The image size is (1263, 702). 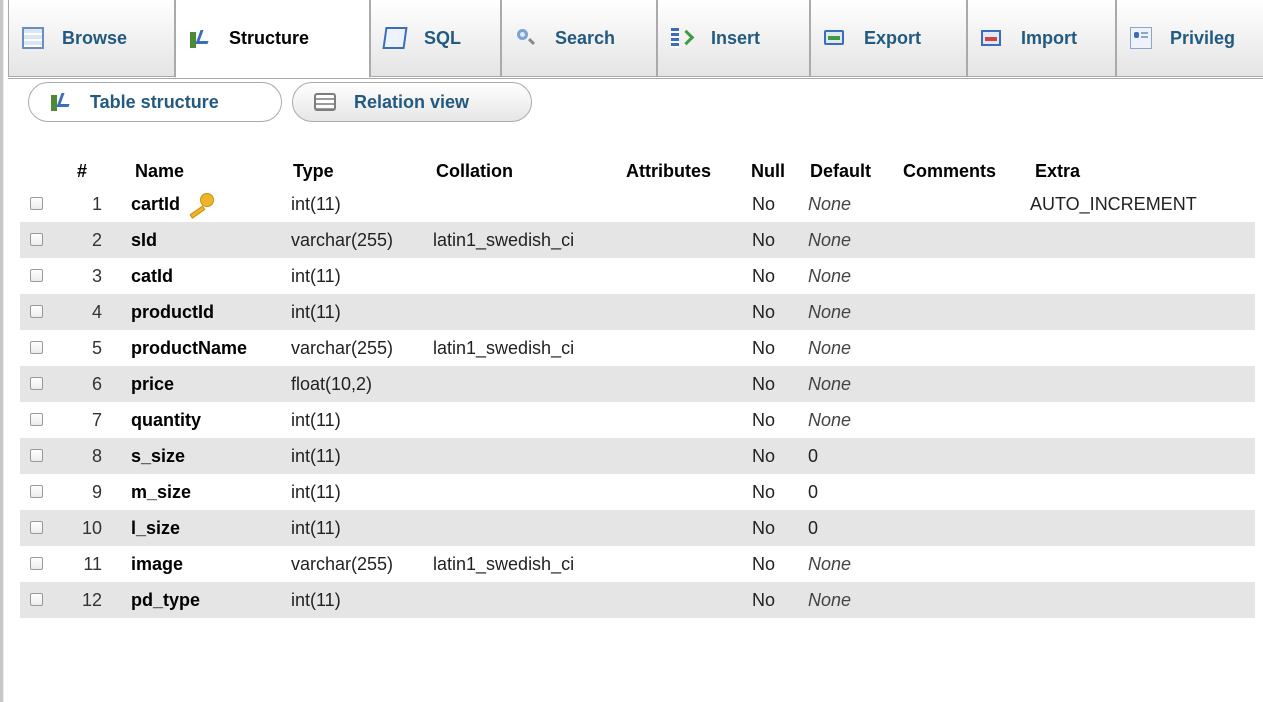 I want to click on column-name: pd_type, so click(x=166, y=600).